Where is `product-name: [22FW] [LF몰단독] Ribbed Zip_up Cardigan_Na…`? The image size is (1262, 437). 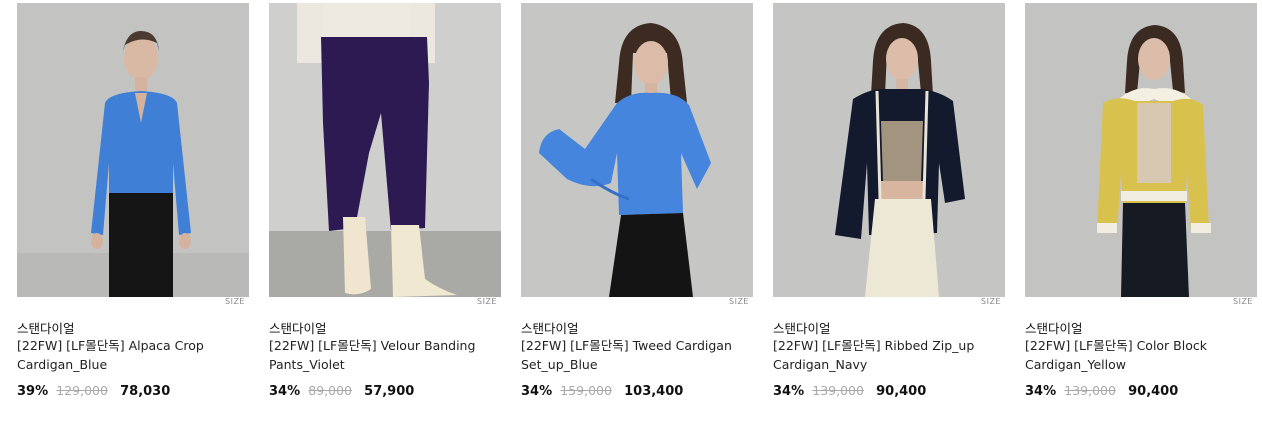 product-name: [22FW] [LF몰단독] Ribbed Zip_up Cardigan_Na… is located at coordinates (887, 355).